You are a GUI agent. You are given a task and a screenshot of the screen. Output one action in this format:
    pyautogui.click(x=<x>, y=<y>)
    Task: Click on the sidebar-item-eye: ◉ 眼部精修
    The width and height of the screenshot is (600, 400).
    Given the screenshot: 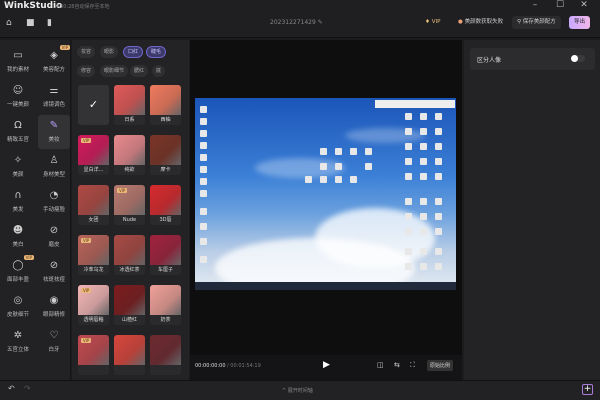 What is the action you would take?
    pyautogui.click(x=54, y=307)
    